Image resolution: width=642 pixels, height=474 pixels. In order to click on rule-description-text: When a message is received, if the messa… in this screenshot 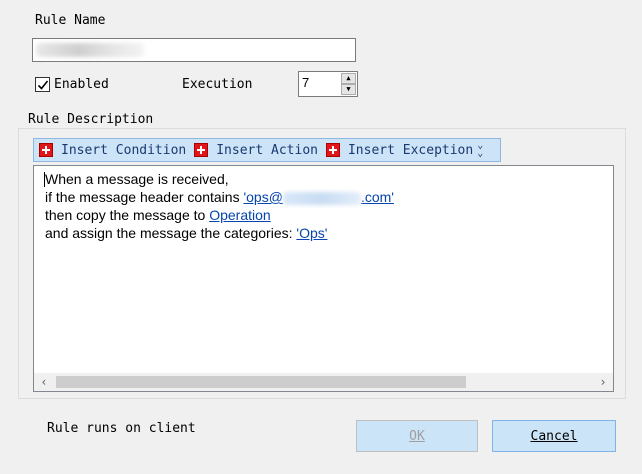, I will do `click(219, 206)`.